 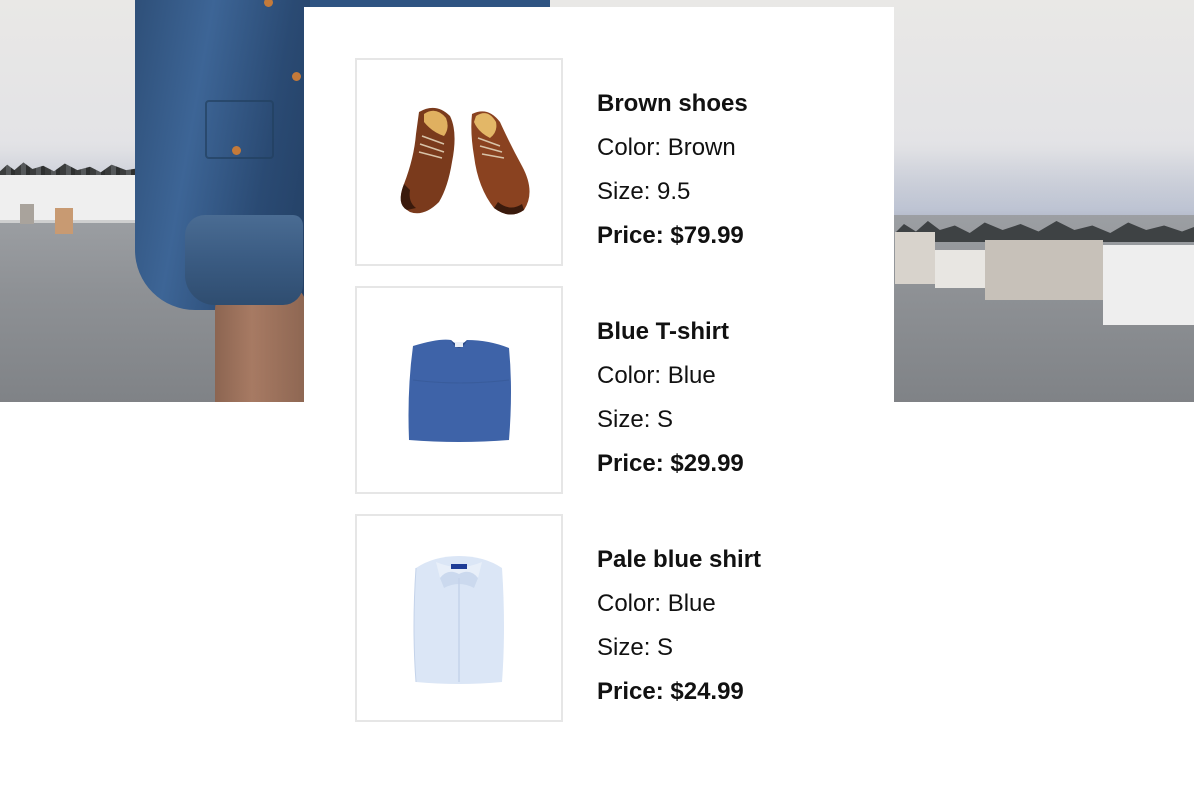 I want to click on hero-rolled-cuff, so click(x=244, y=260).